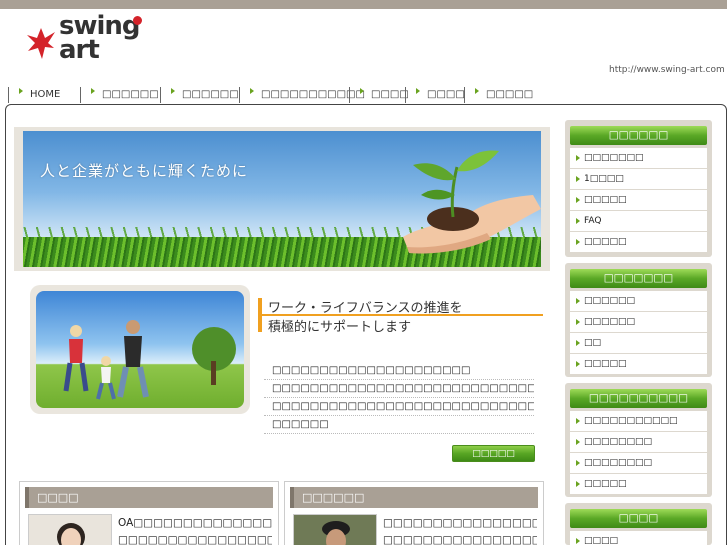 Image resolution: width=727 pixels, height=545 pixels. What do you see at coordinates (638, 342) in the screenshot?
I see `sidebar-item: □□` at bounding box center [638, 342].